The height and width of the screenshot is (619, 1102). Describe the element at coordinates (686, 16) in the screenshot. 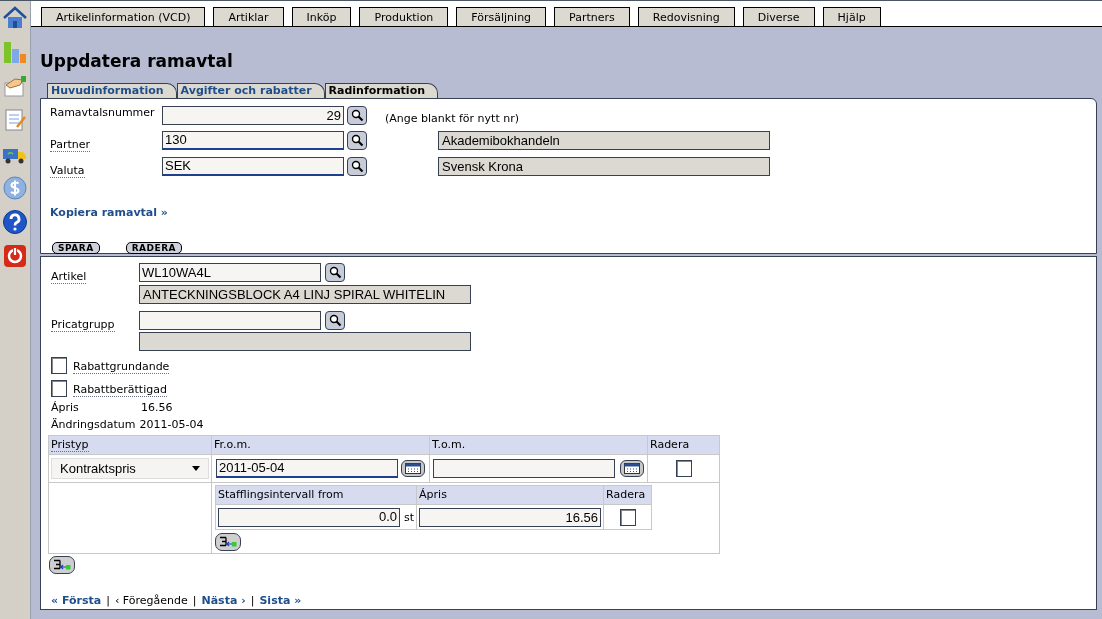

I see `nav-tab: Redovisning` at that location.